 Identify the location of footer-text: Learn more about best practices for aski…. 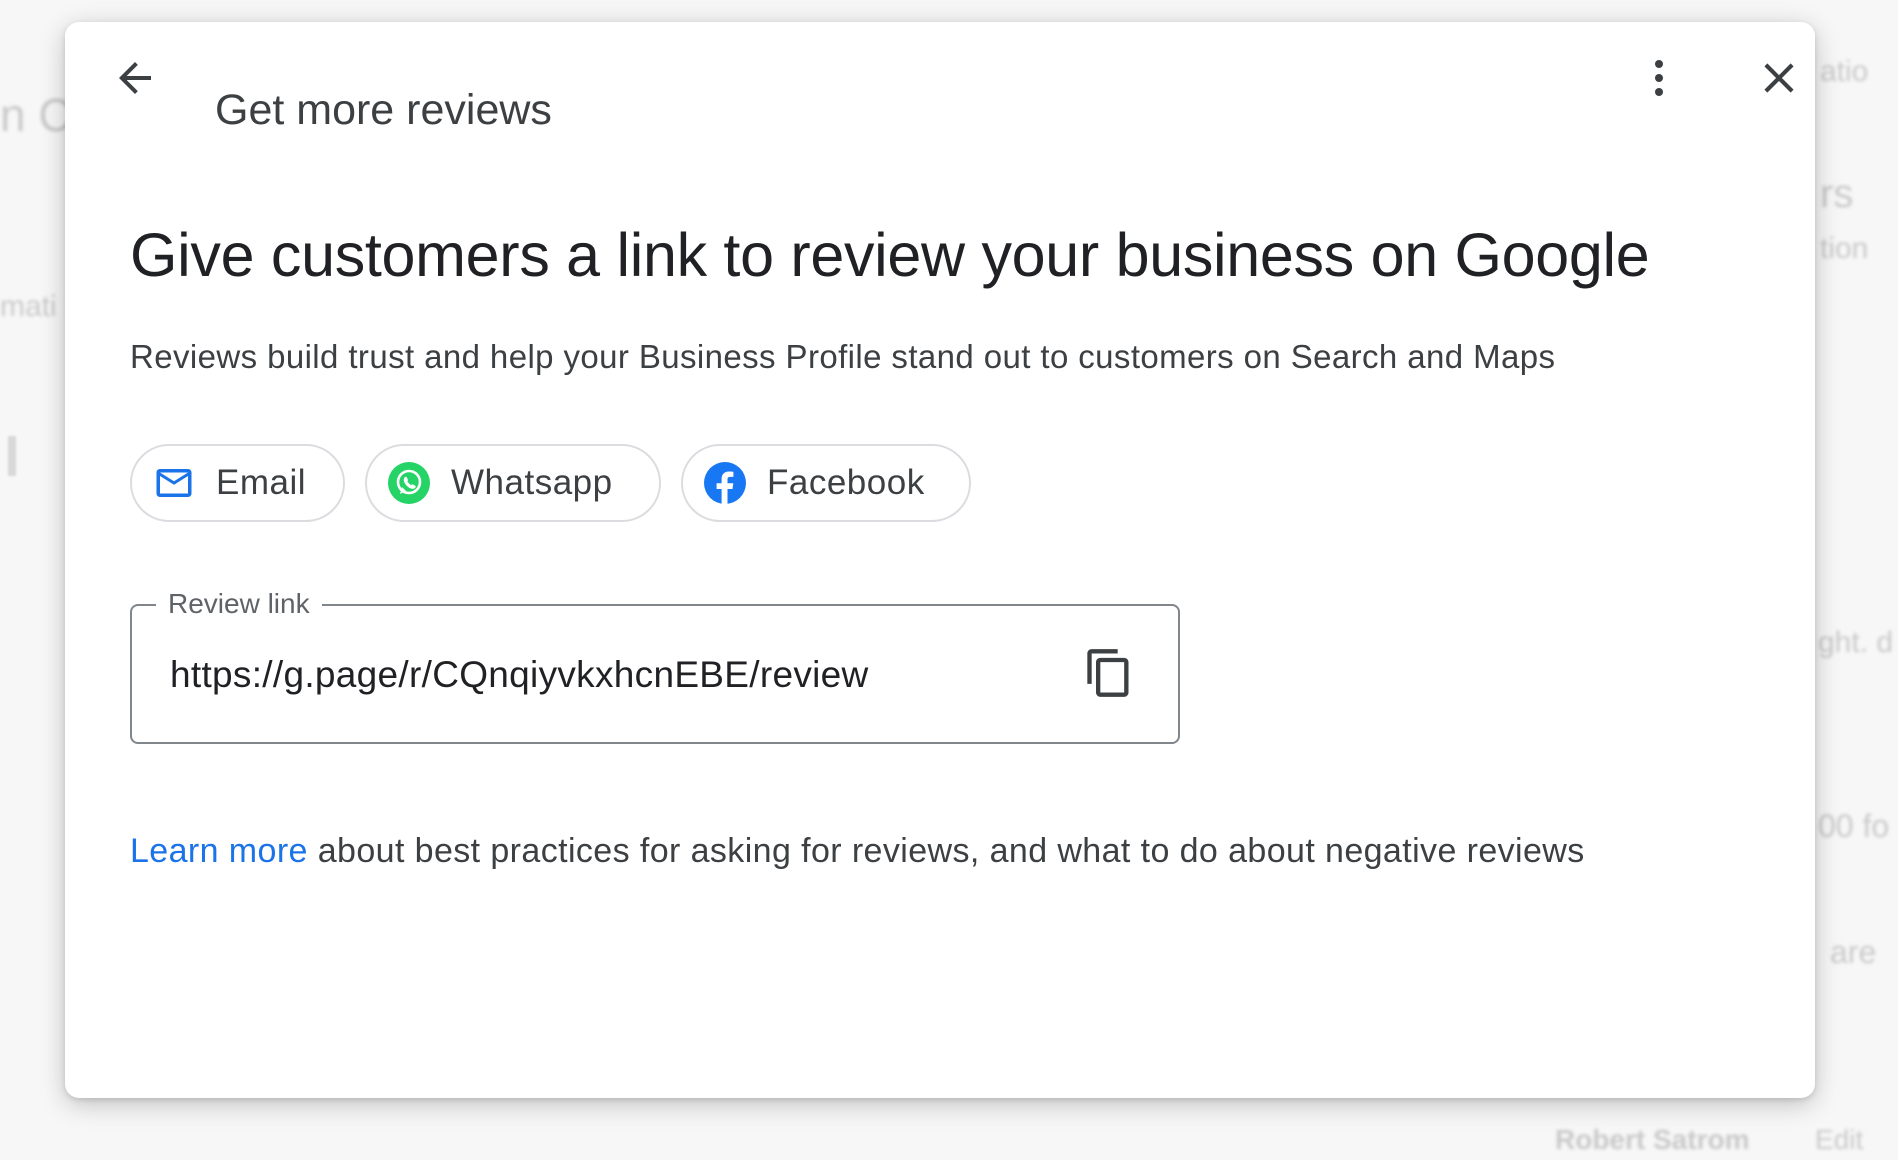
(857, 851).